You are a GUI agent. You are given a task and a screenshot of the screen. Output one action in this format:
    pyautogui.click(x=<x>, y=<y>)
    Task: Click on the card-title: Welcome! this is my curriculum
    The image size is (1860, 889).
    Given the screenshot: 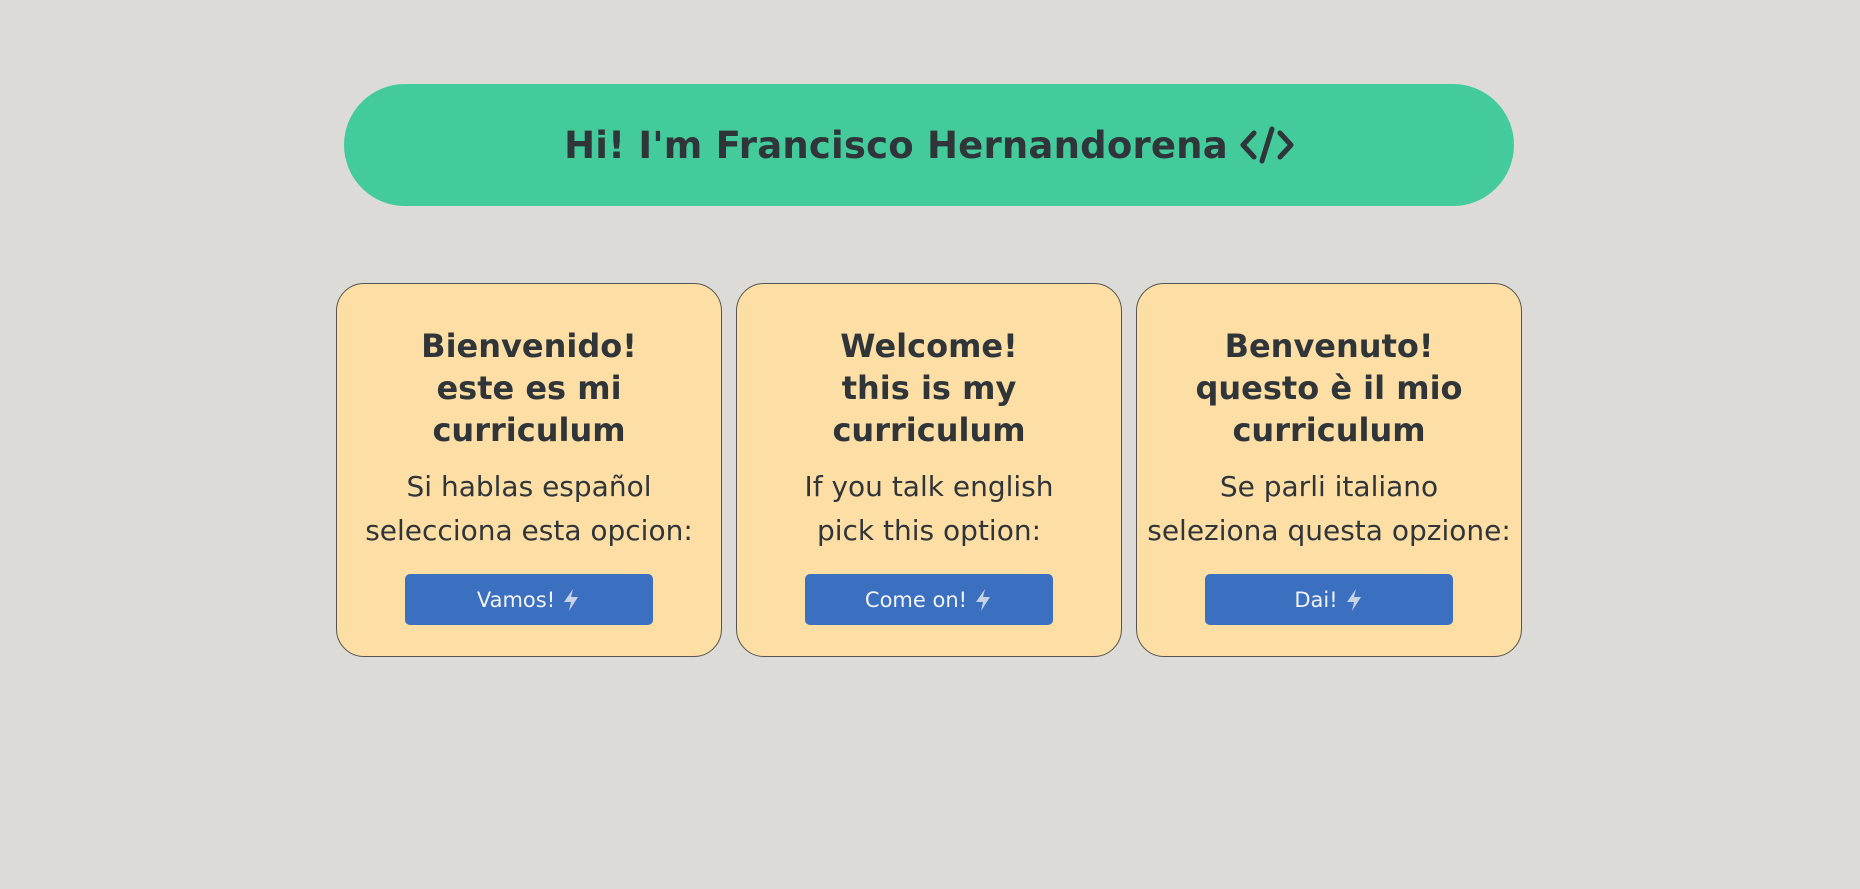 What is the action you would take?
    pyautogui.click(x=929, y=388)
    